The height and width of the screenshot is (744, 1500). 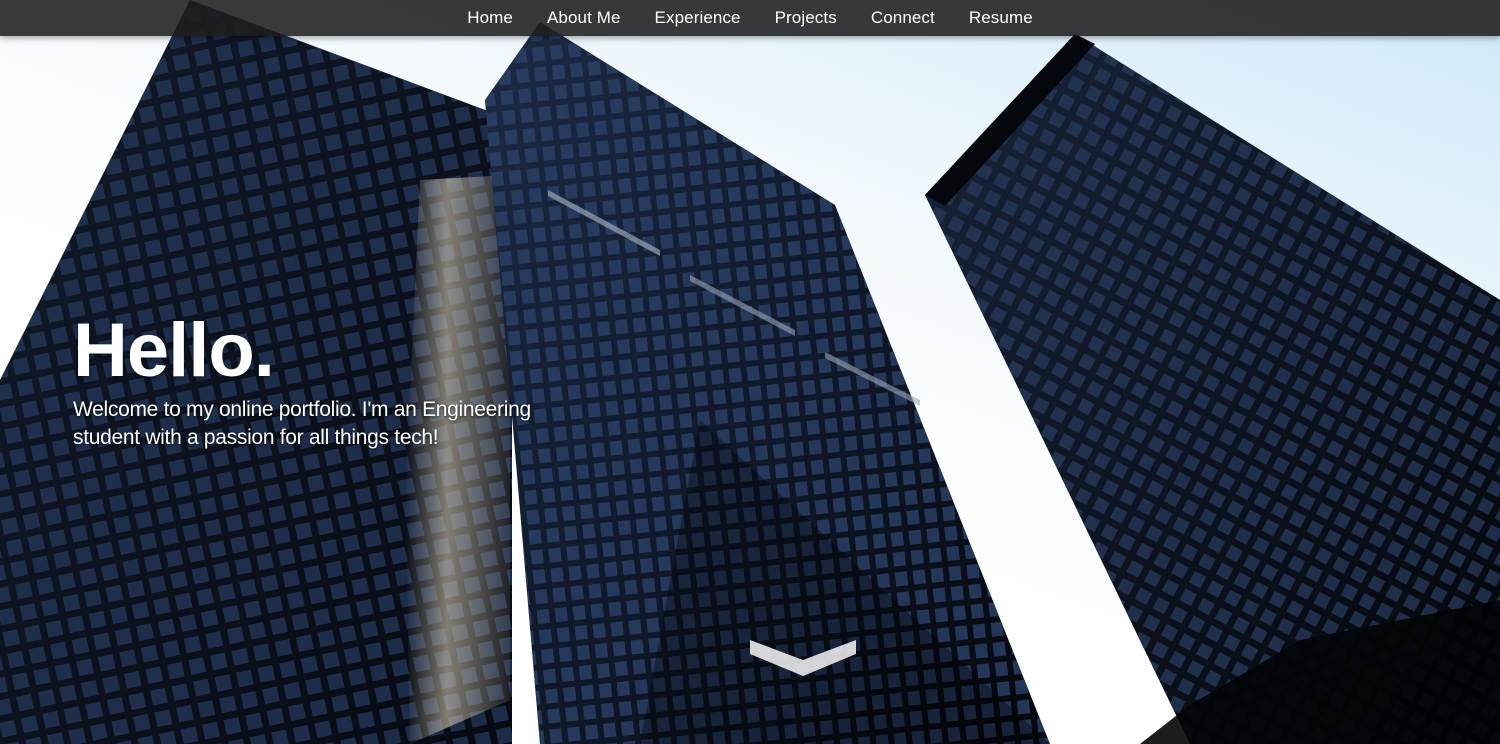 What do you see at coordinates (903, 18) in the screenshot?
I see `nav-connect-link: Connect` at bounding box center [903, 18].